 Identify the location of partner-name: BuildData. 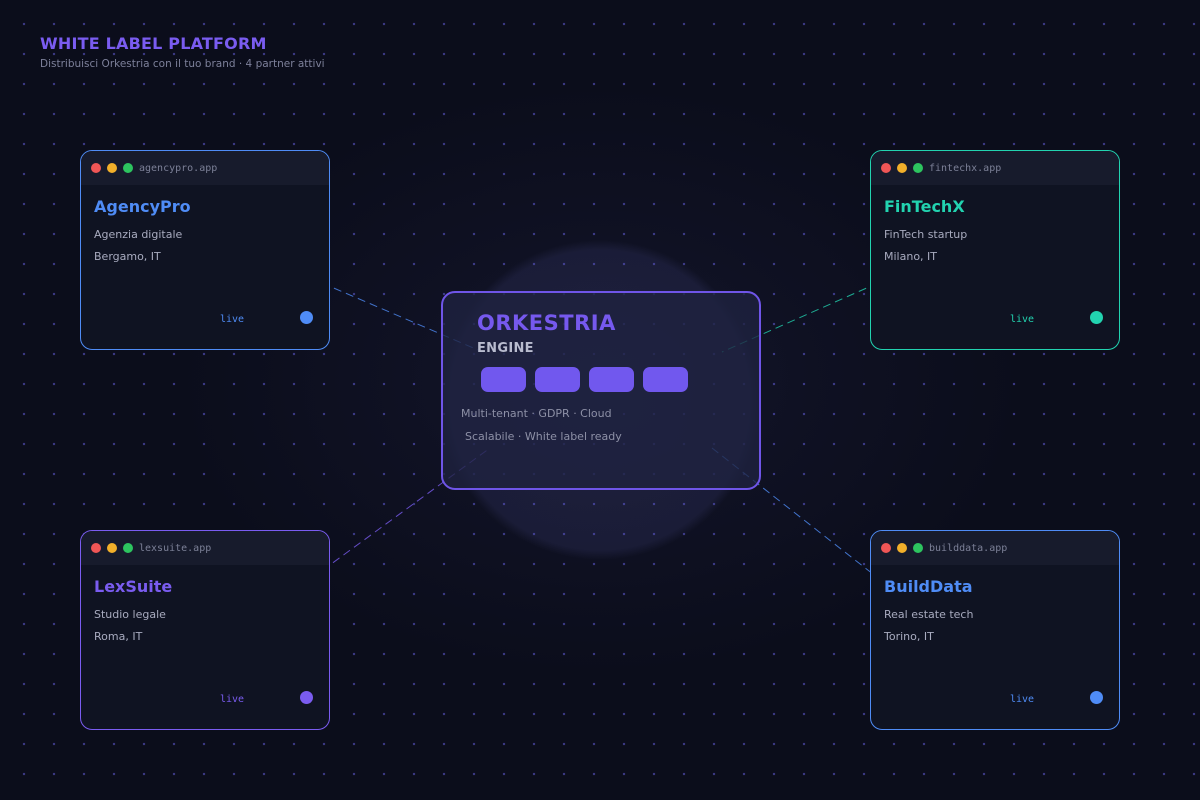
(928, 586).